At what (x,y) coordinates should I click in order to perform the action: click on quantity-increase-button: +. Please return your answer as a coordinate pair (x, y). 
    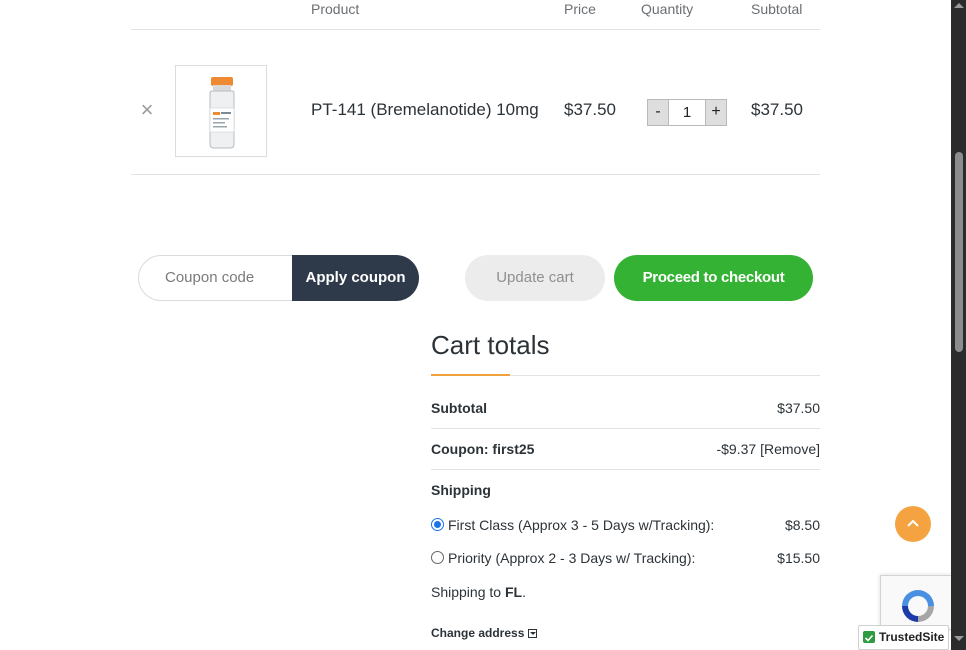
    Looking at the image, I should click on (716, 112).